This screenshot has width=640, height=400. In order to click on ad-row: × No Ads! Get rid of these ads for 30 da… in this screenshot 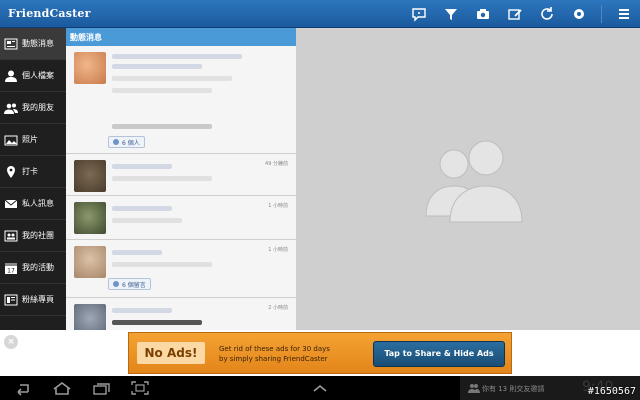, I will do `click(320, 353)`.